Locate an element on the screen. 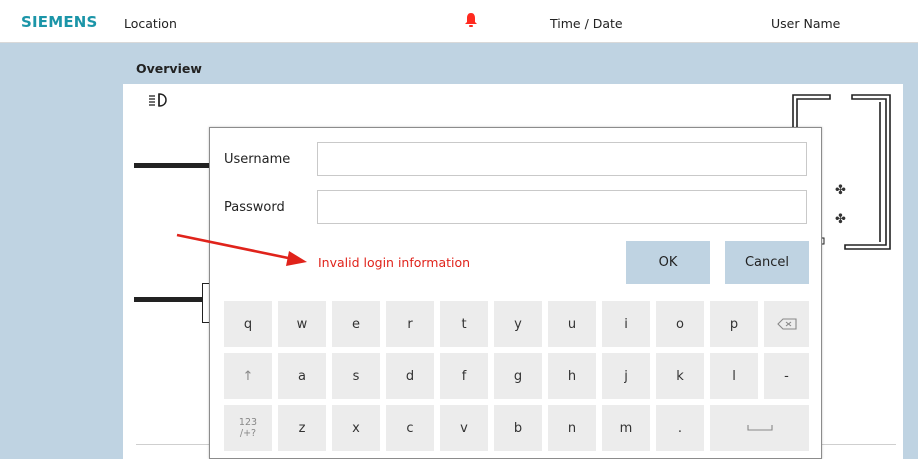  error-message: Invalid login information is located at coordinates (394, 262).